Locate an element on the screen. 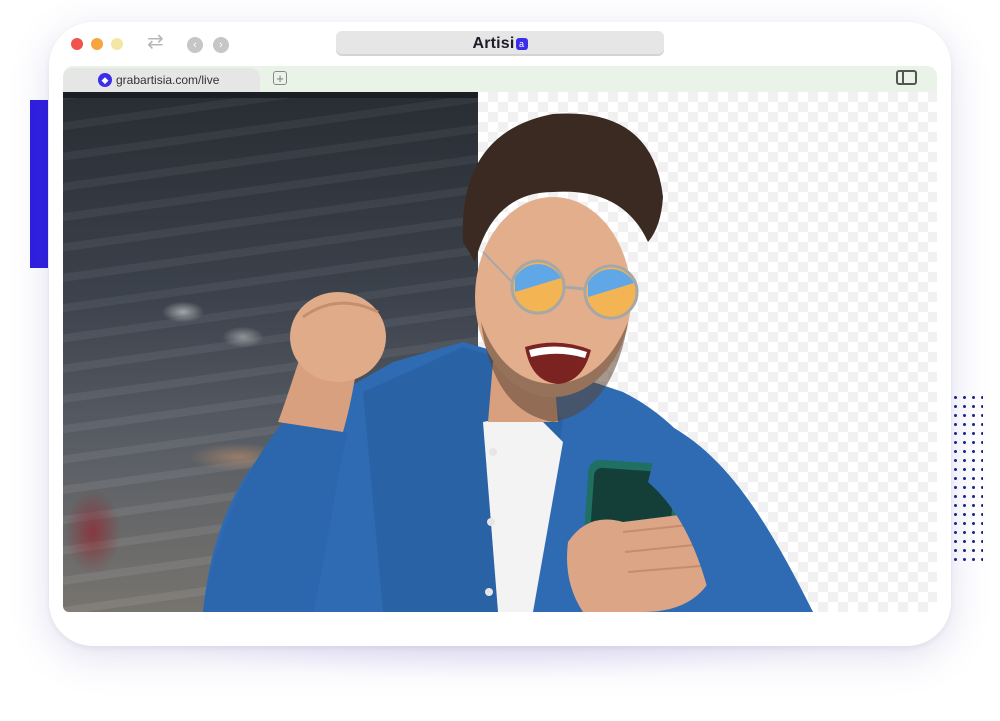  refresh-icon: ⇄ is located at coordinates (155, 42).